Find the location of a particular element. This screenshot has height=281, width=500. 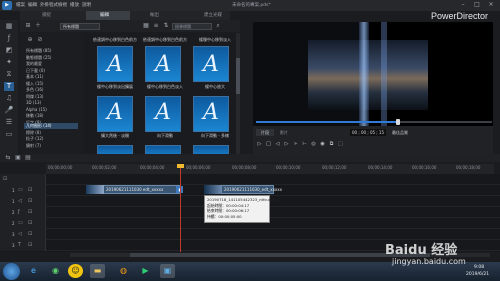

category-item: 閃爍 (13) is located at coordinates (34, 97).